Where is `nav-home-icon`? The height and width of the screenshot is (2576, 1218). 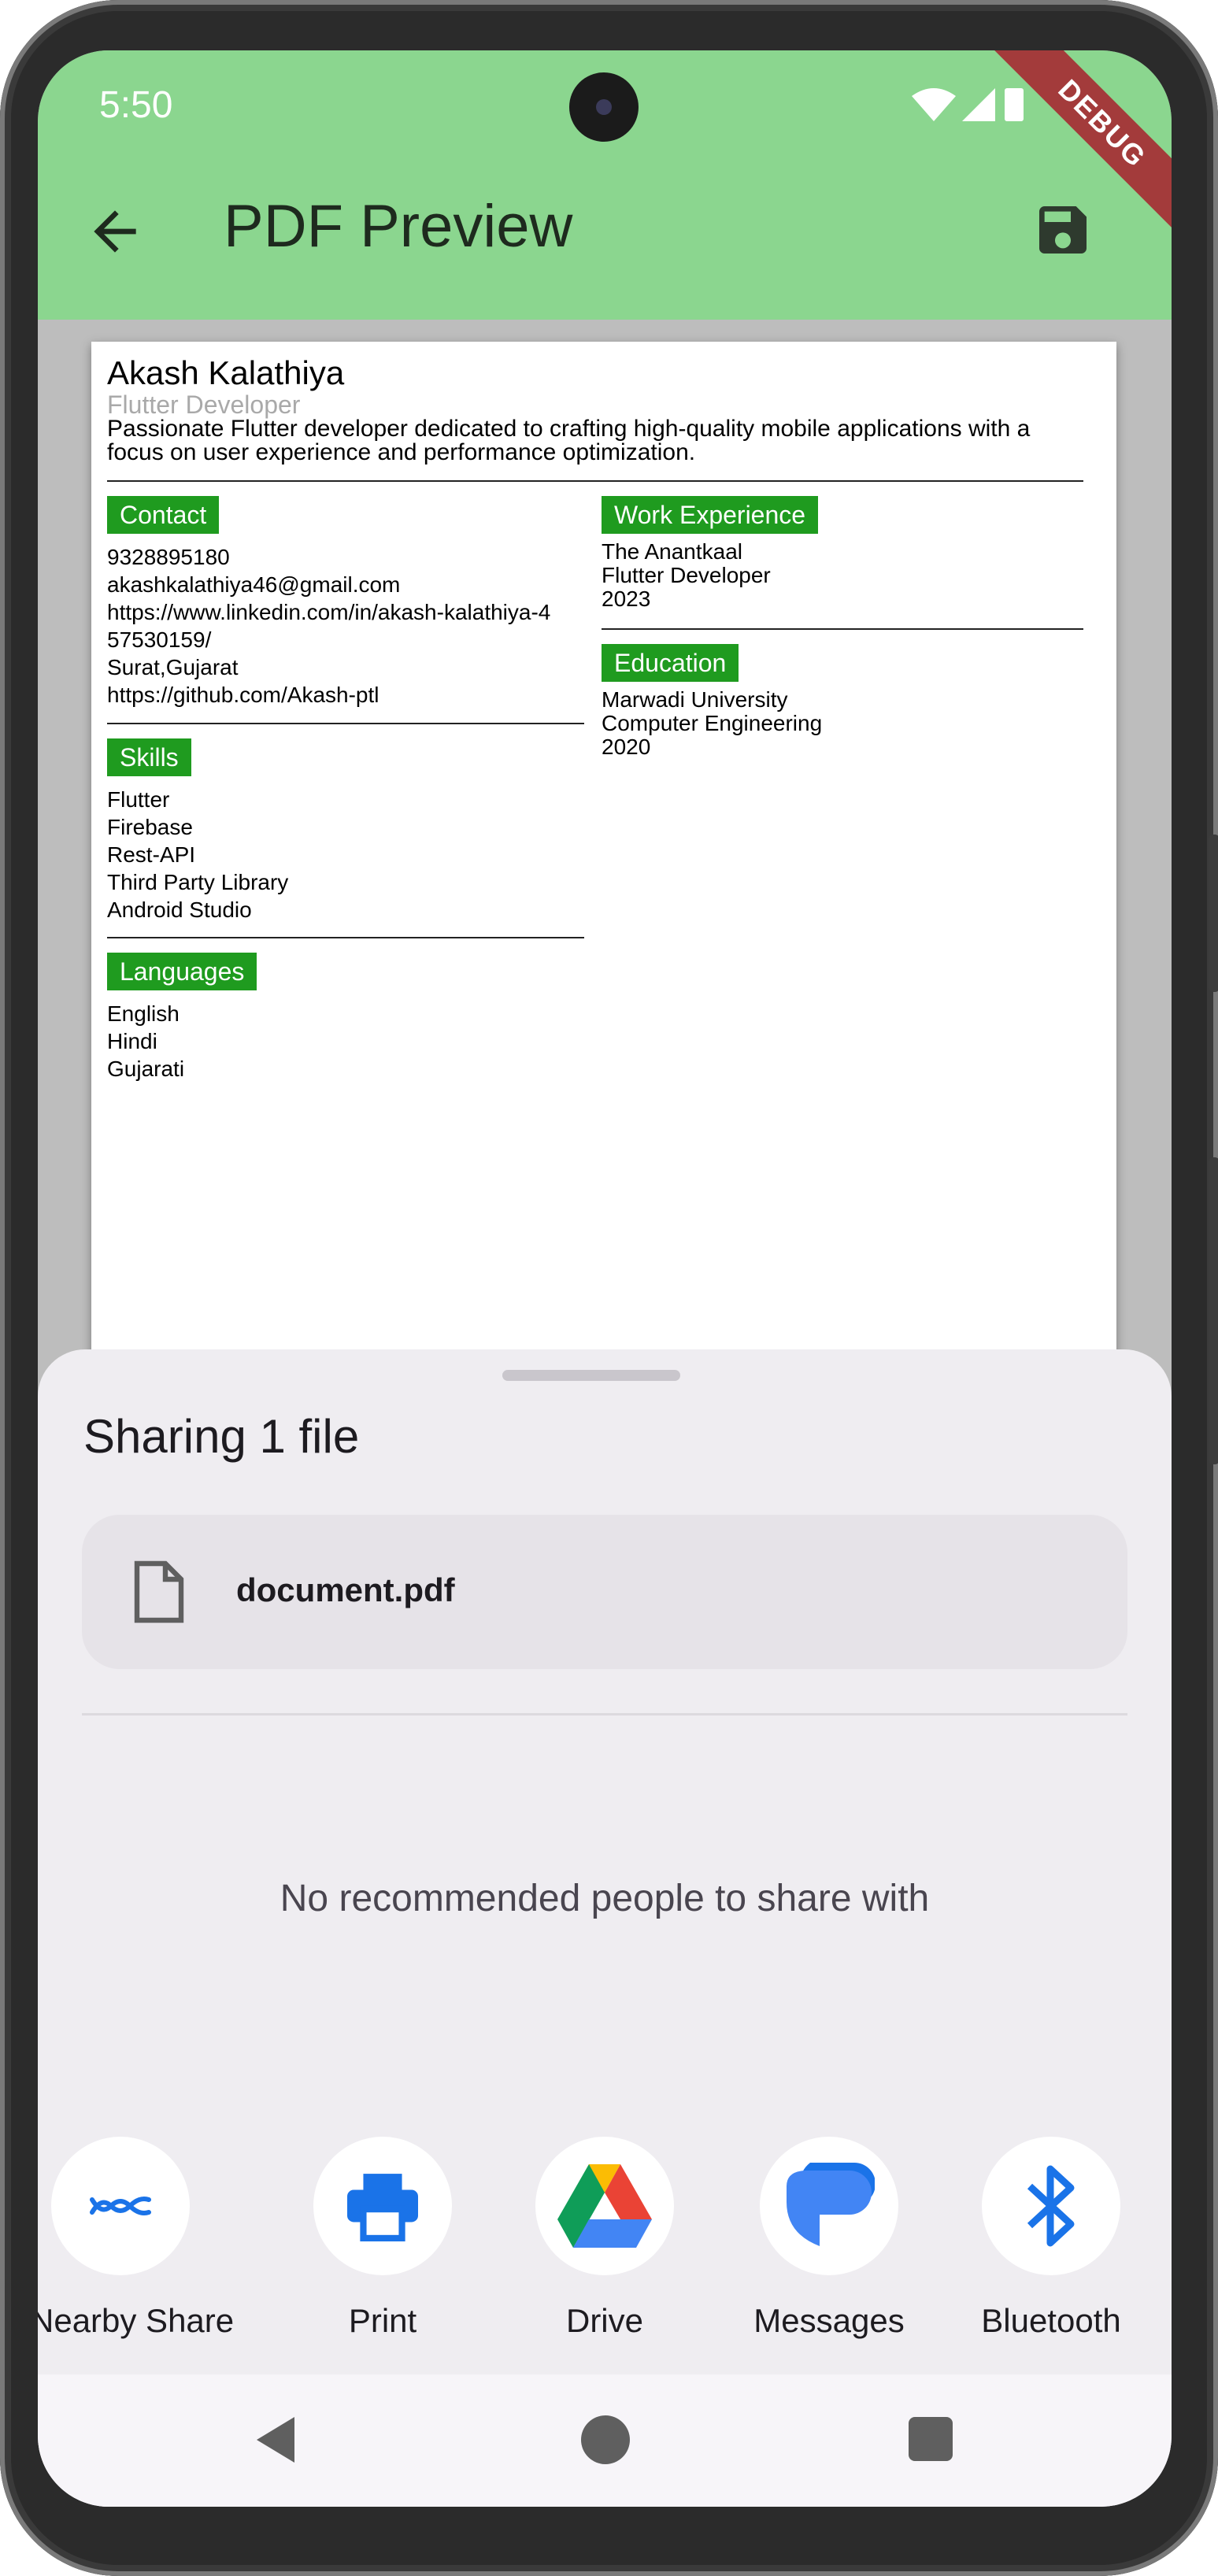 nav-home-icon is located at coordinates (605, 2439).